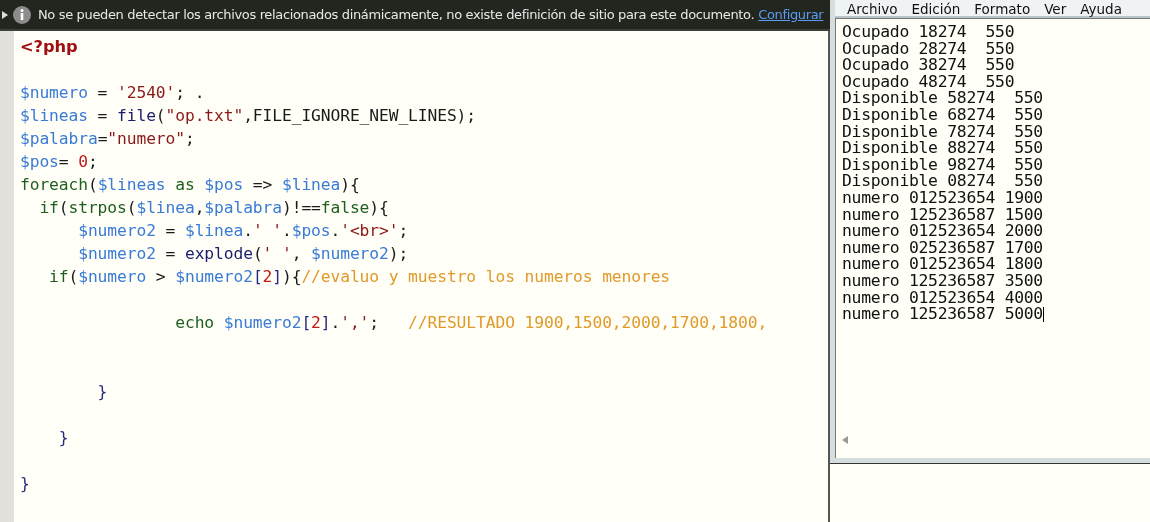 This screenshot has width=1150, height=522. Describe the element at coordinates (360, 277) in the screenshot. I see `code-line: if($numero > $numero2[2]){//evaluo y muestro los numeros menores` at that location.